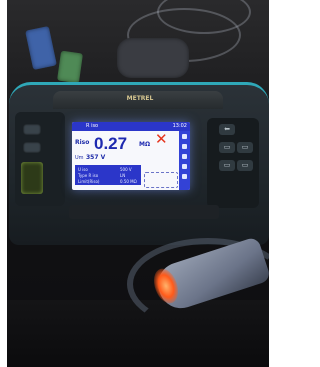 This screenshot has width=320, height=367. What do you see at coordinates (227, 147) in the screenshot?
I see `function-button-1: ▭` at bounding box center [227, 147].